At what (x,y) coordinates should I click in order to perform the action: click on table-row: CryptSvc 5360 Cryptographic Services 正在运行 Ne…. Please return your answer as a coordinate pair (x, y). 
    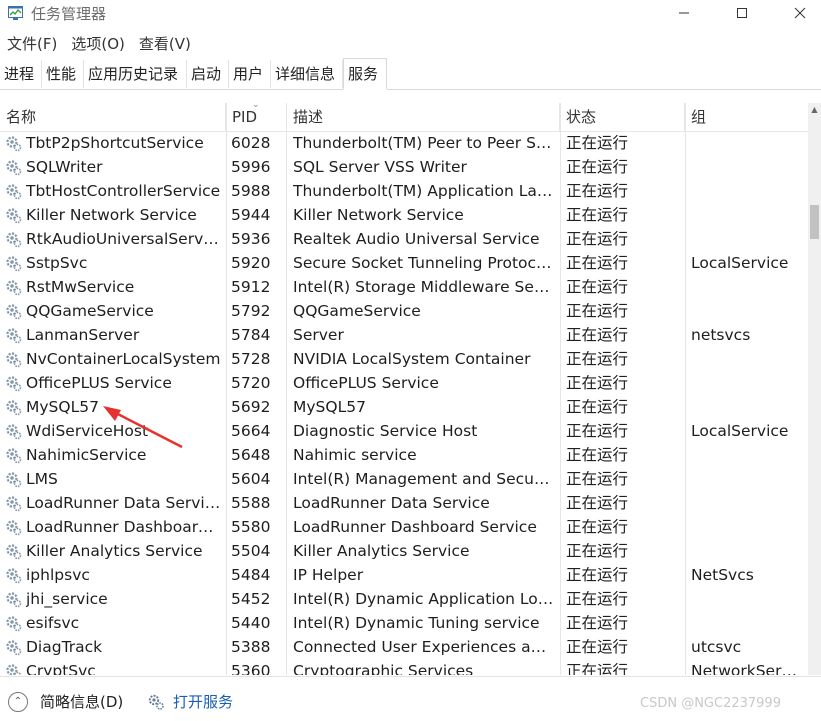
    Looking at the image, I should click on (404, 667).